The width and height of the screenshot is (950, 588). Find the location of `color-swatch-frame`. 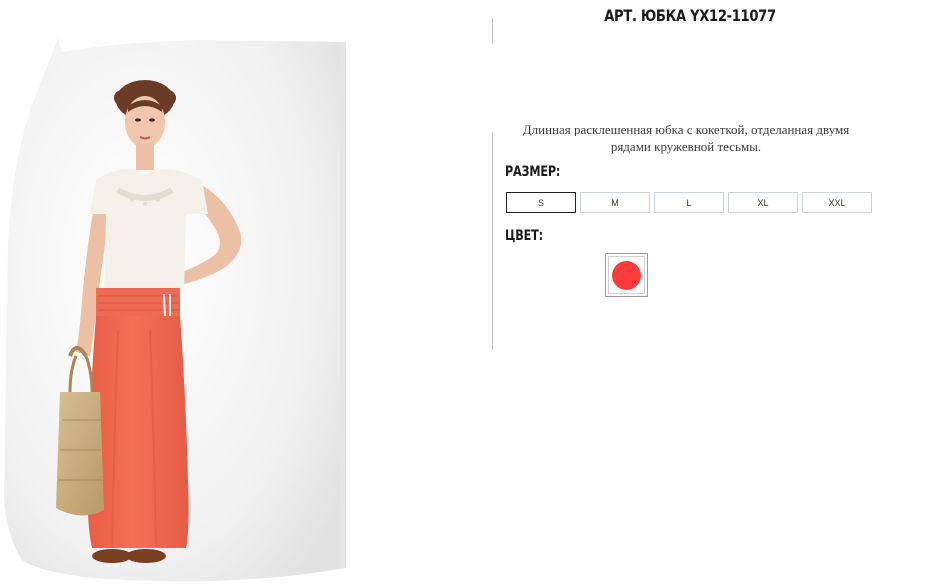

color-swatch-frame is located at coordinates (626, 275).